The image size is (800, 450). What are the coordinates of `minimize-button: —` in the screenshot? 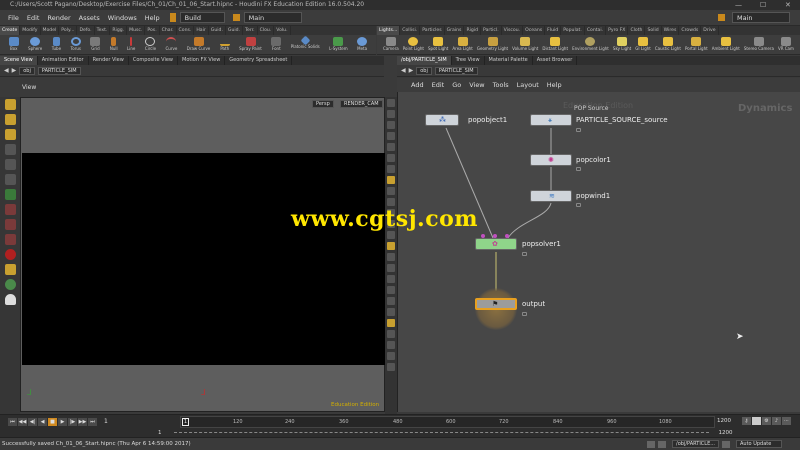 It's located at (738, 5).